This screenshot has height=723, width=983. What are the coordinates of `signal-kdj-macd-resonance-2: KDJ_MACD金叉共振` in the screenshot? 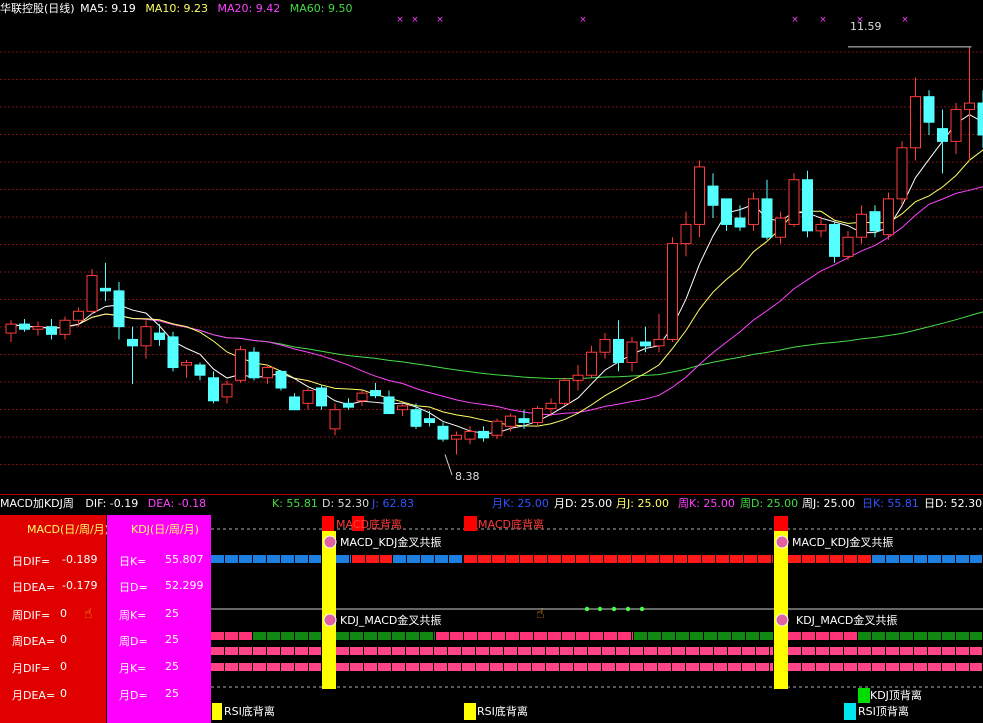 It's located at (847, 620).